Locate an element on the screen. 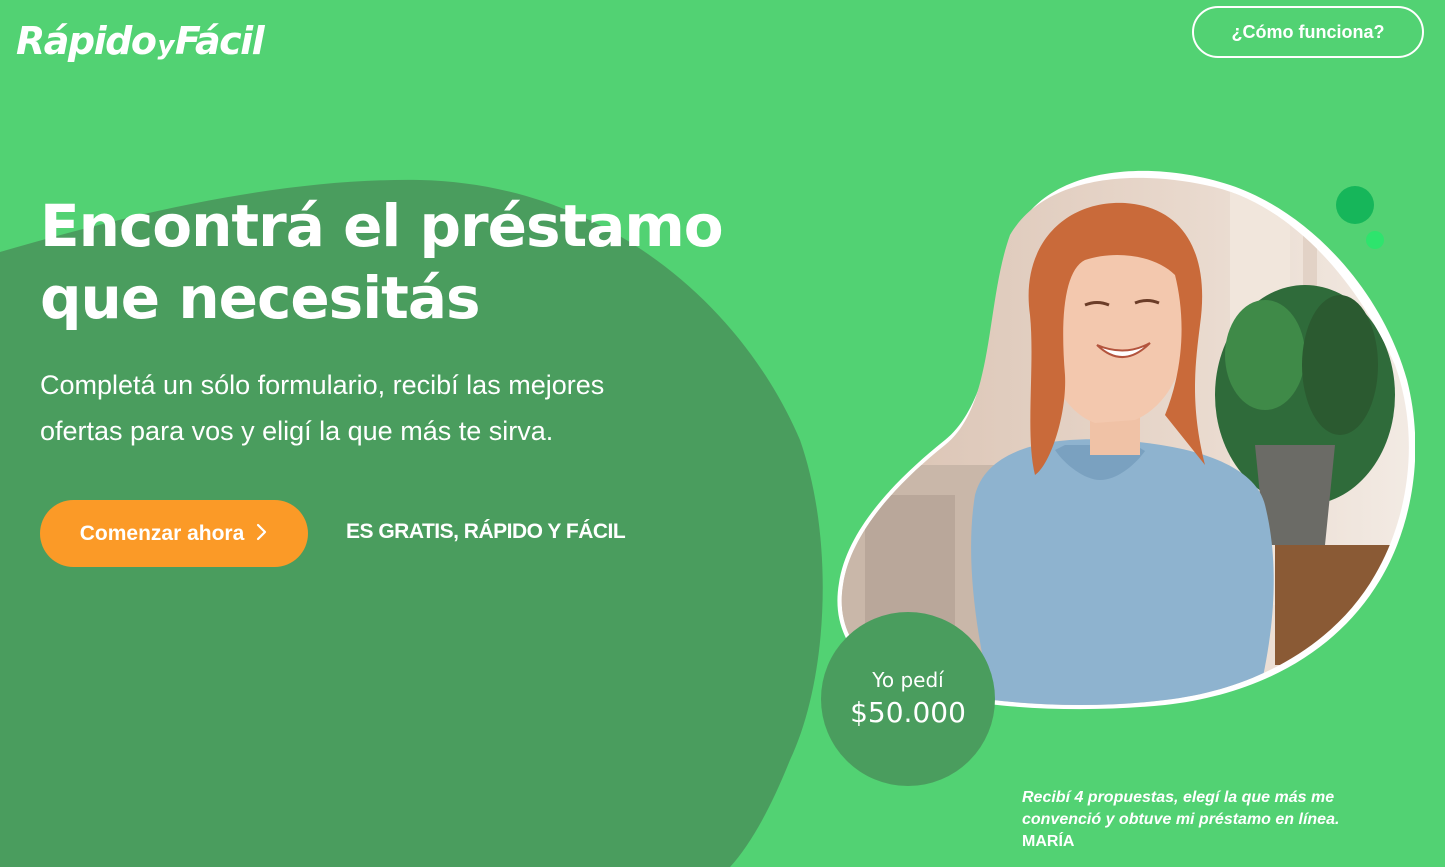 This screenshot has width=1445, height=867. hero-title-line1: Encontrá el préstamo is located at coordinates (382, 226).